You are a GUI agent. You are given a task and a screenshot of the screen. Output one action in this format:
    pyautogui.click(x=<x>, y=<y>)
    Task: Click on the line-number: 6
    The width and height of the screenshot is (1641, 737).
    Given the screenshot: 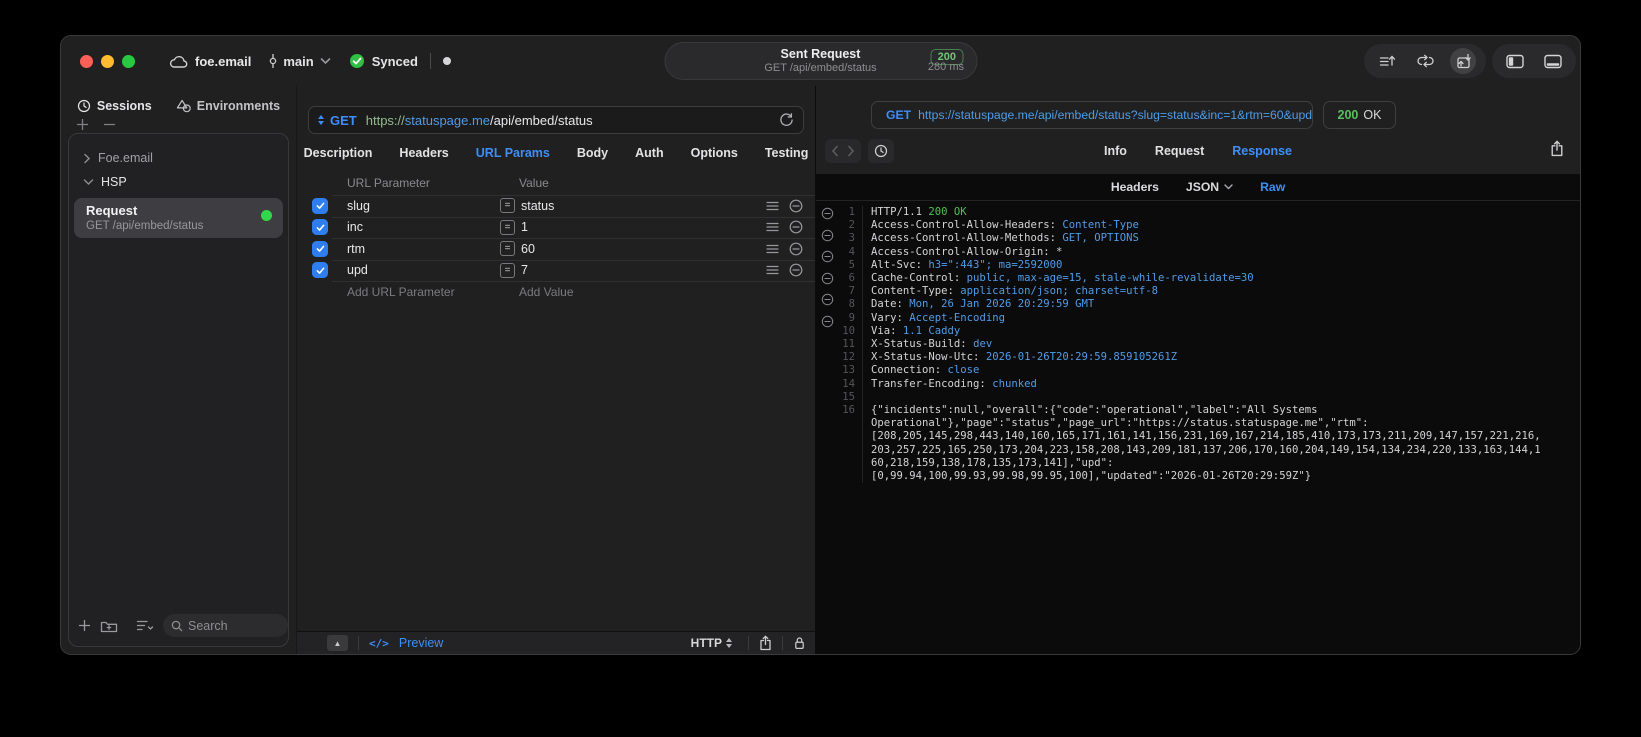 What is the action you would take?
    pyautogui.click(x=851, y=278)
    